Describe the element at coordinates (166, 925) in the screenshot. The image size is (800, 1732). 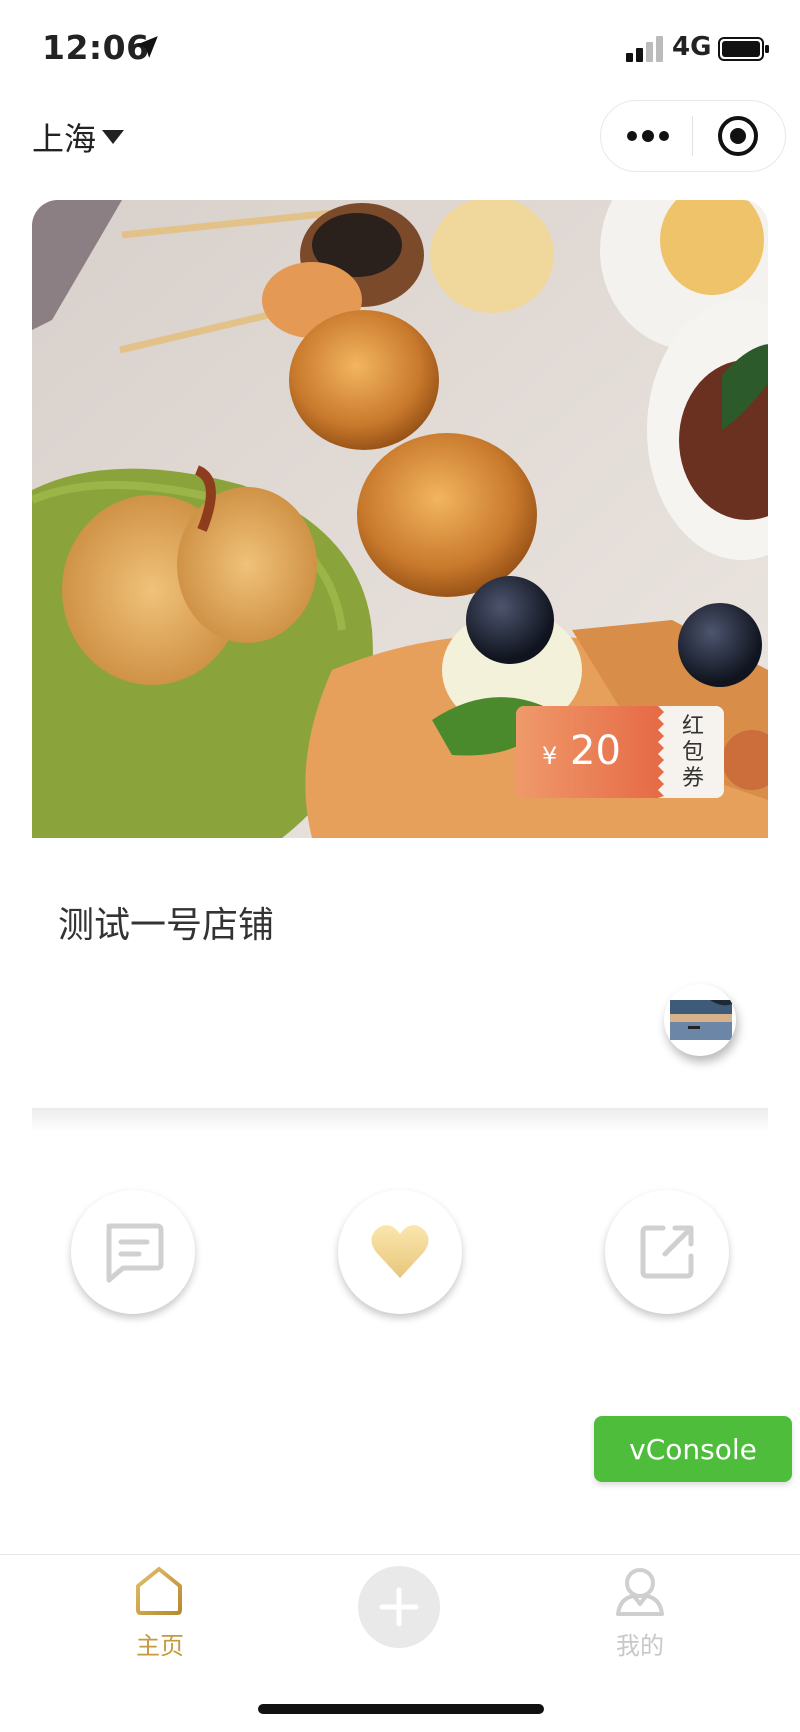
I see `store-name: 测试一号店铺` at that location.